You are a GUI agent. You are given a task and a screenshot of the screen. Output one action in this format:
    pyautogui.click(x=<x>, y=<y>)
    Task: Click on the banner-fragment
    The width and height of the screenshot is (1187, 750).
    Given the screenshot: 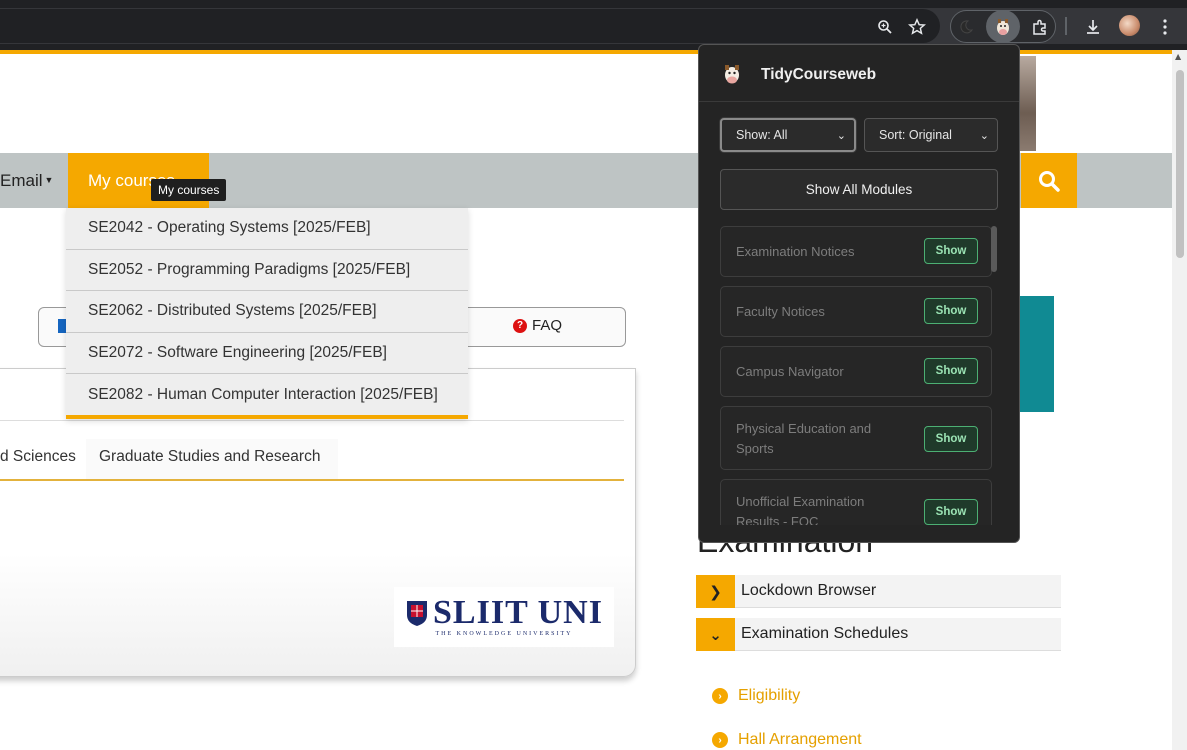 What is the action you would take?
    pyautogui.click(x=1036, y=354)
    